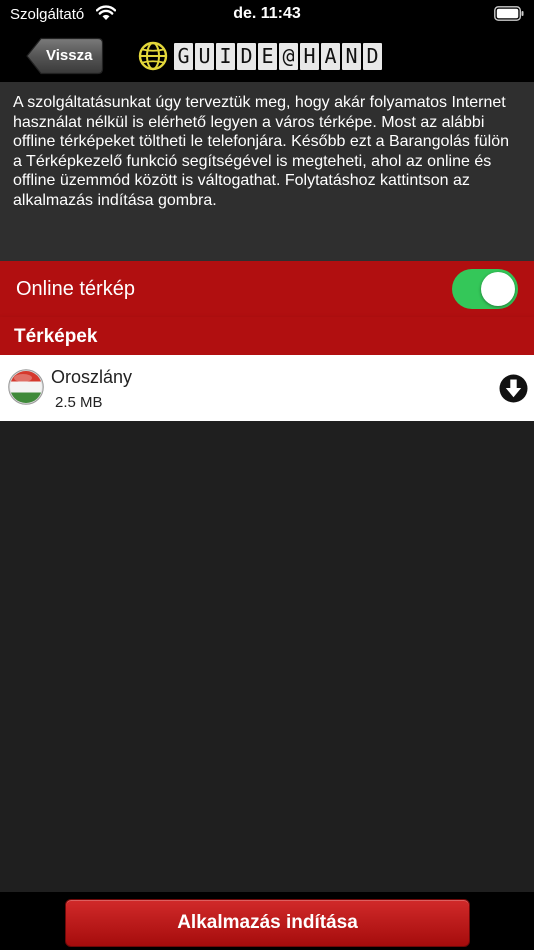 This screenshot has width=534, height=950. Describe the element at coordinates (153, 56) in the screenshot. I see `globe-icon` at that location.